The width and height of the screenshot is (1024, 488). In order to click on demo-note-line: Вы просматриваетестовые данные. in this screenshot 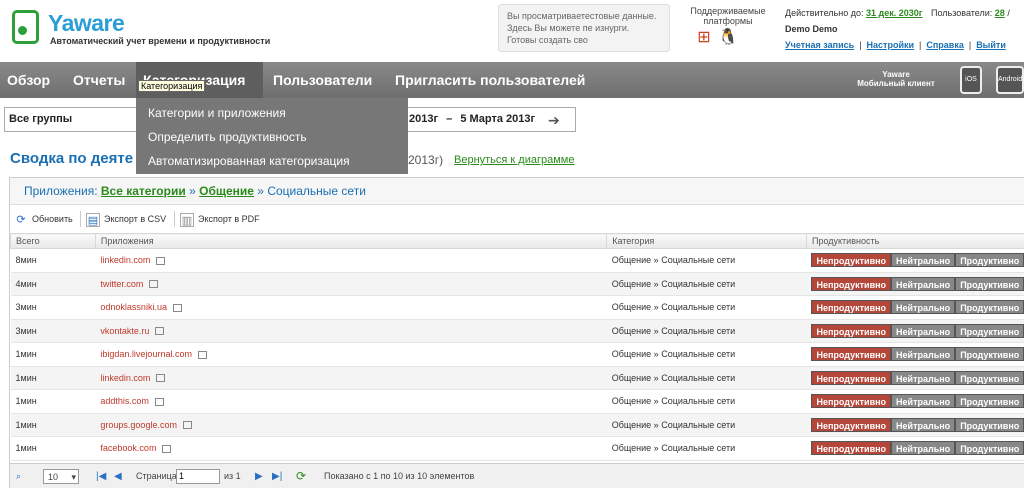, I will do `click(582, 16)`.